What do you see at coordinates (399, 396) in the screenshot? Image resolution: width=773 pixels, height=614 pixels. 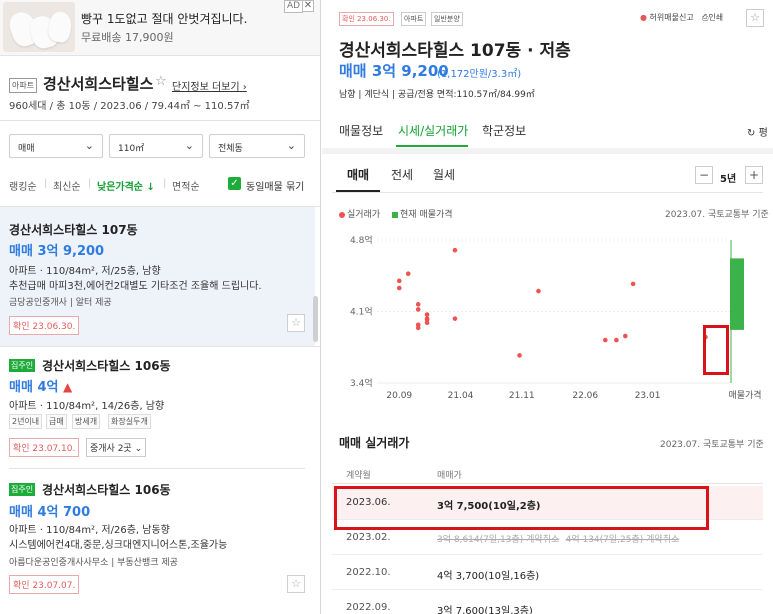 I see `x-tick-label: 20.09` at bounding box center [399, 396].